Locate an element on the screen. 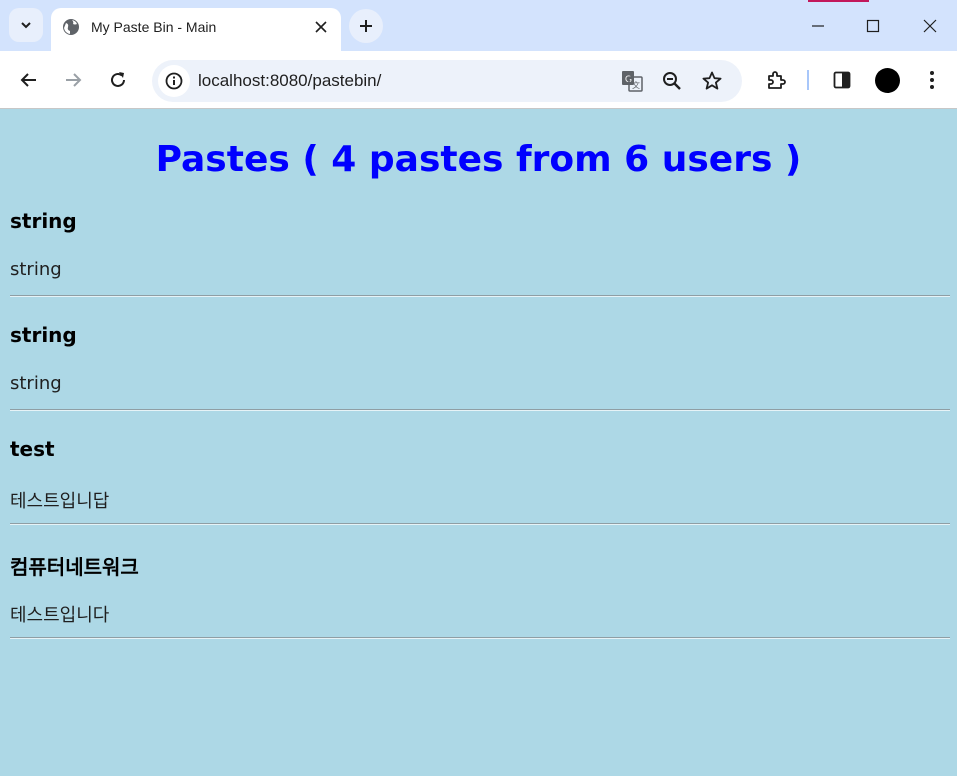  maximize-button is located at coordinates (873, 26).